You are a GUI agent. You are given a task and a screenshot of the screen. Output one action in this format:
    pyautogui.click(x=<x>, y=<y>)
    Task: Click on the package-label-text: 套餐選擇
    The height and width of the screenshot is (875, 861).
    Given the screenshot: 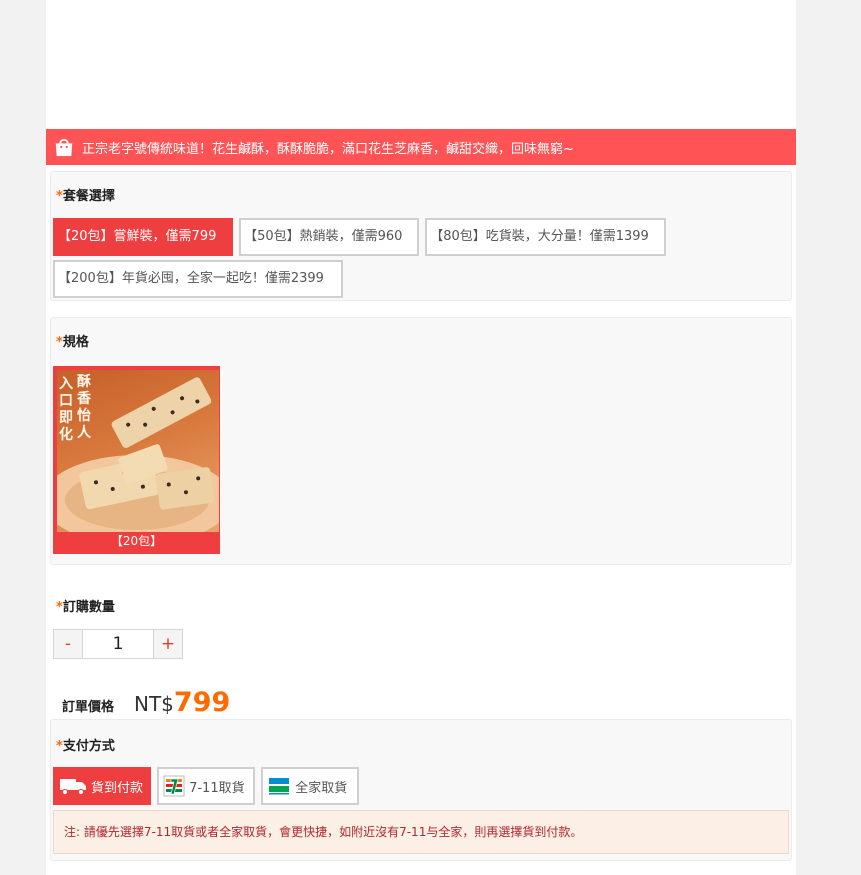 What is the action you would take?
    pyautogui.click(x=88, y=196)
    